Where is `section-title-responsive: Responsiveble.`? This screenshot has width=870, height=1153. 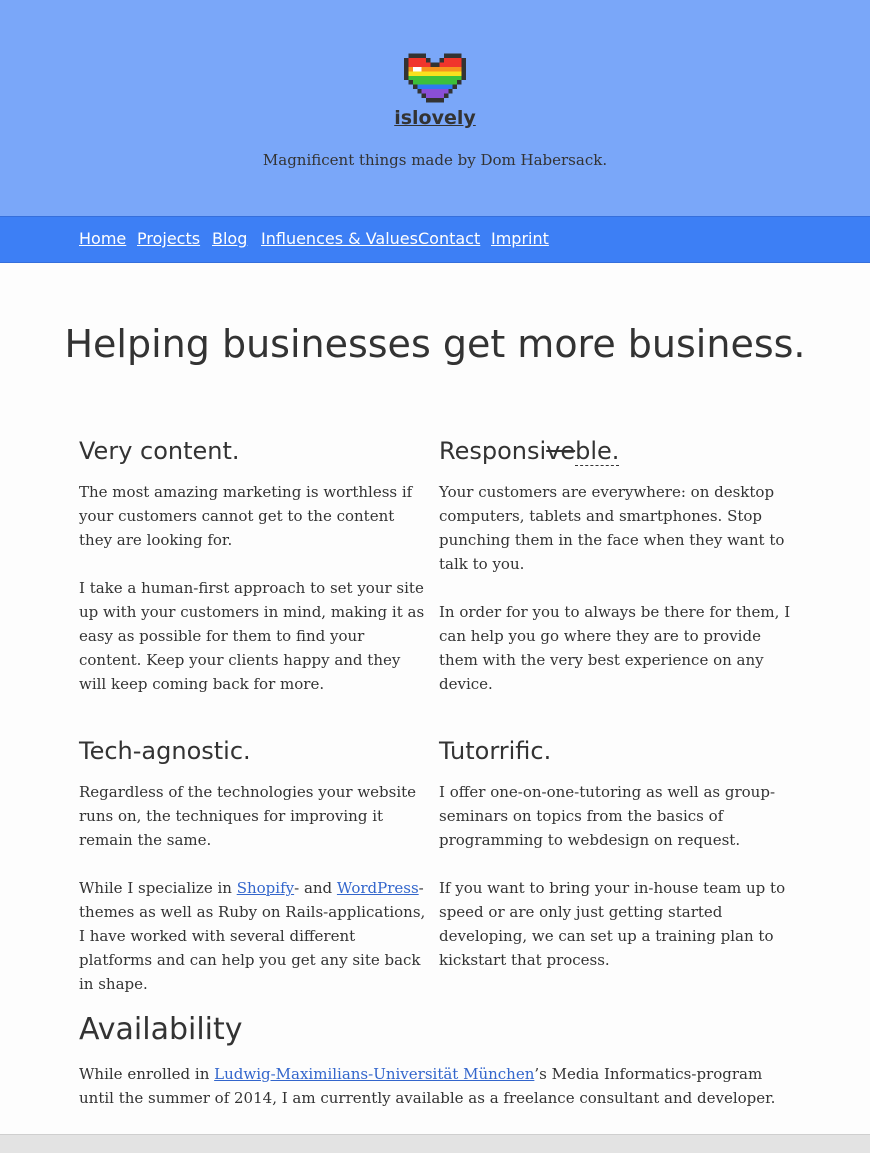
section-title-responsive: Responsiveble. is located at coordinates (529, 451).